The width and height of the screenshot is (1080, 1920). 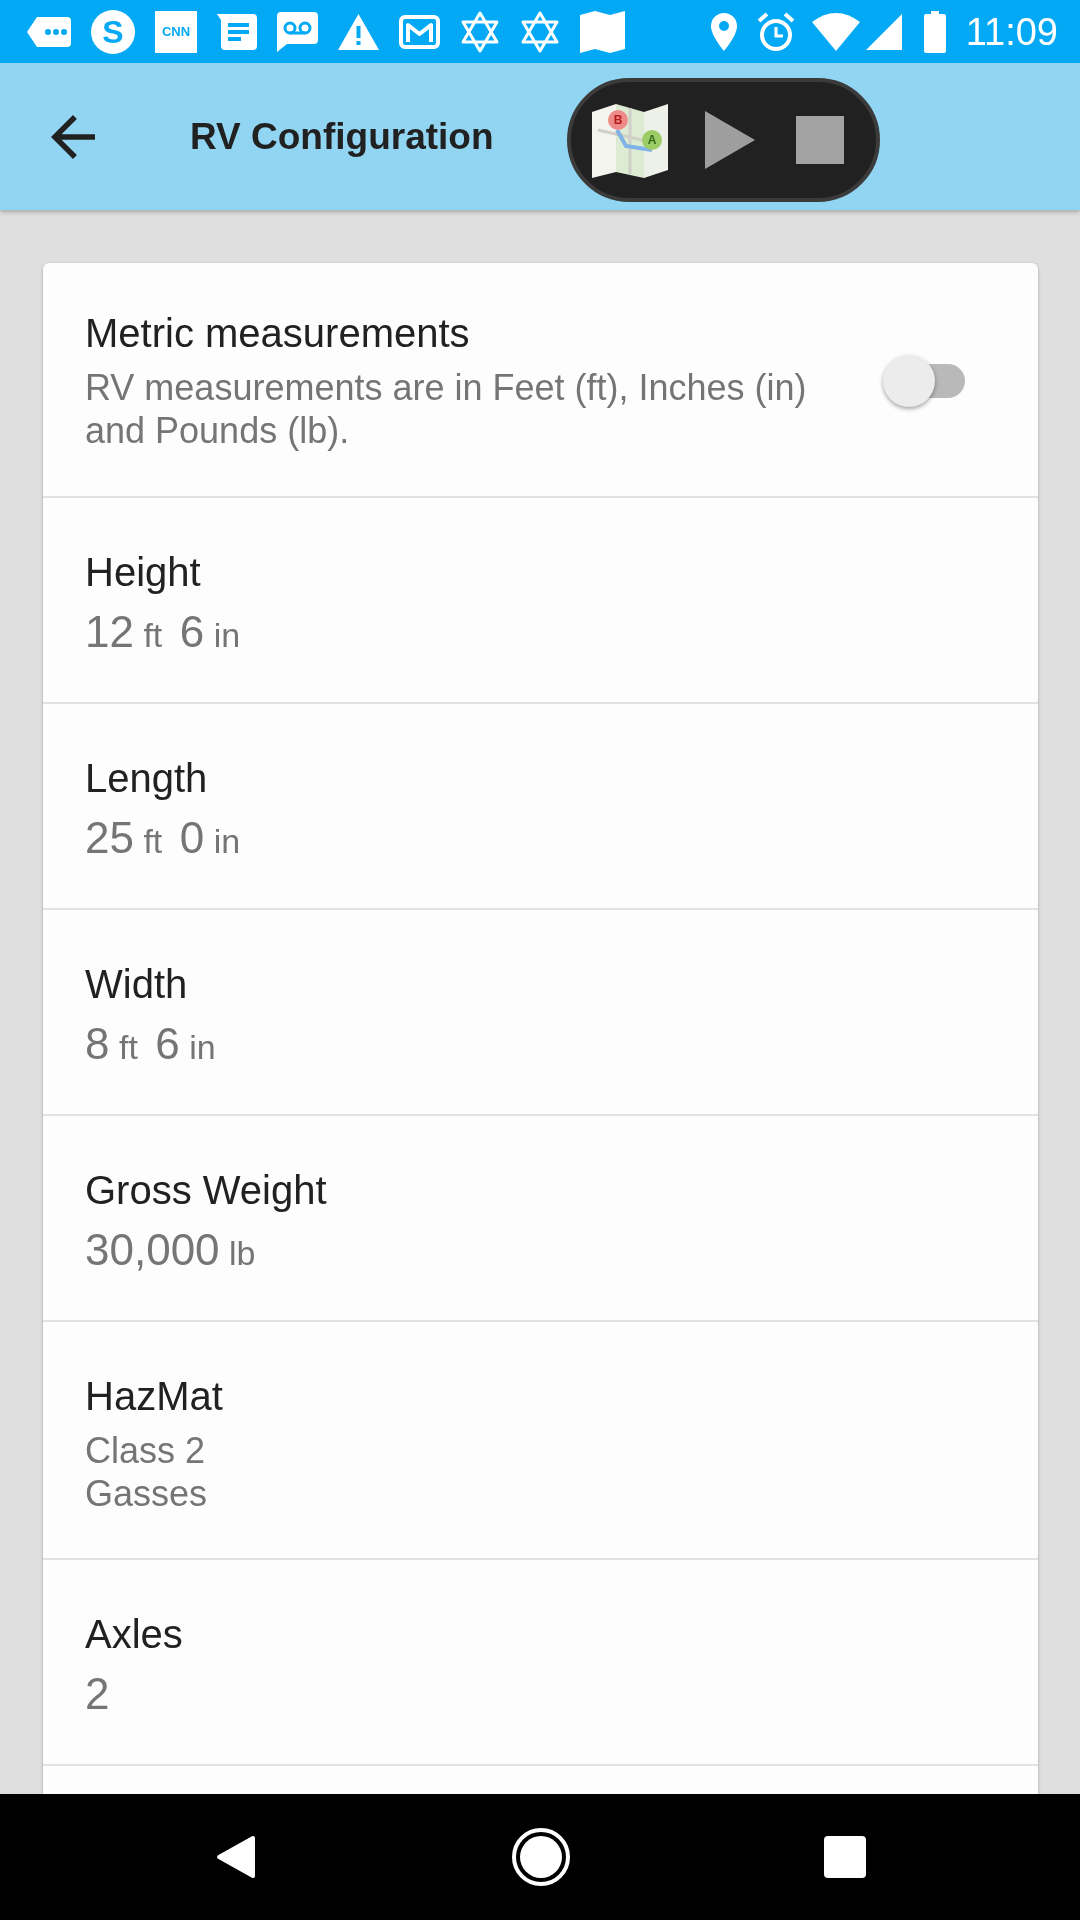 What do you see at coordinates (113, 31) in the screenshot?
I see `letter-logo: S` at bounding box center [113, 31].